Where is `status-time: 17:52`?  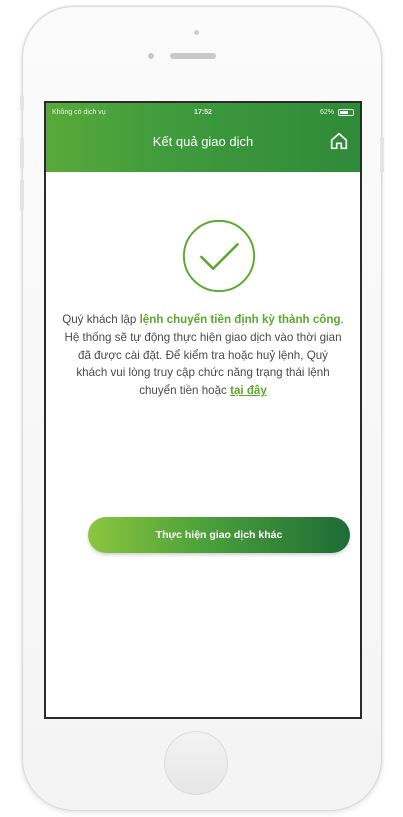 status-time: 17:52 is located at coordinates (203, 112).